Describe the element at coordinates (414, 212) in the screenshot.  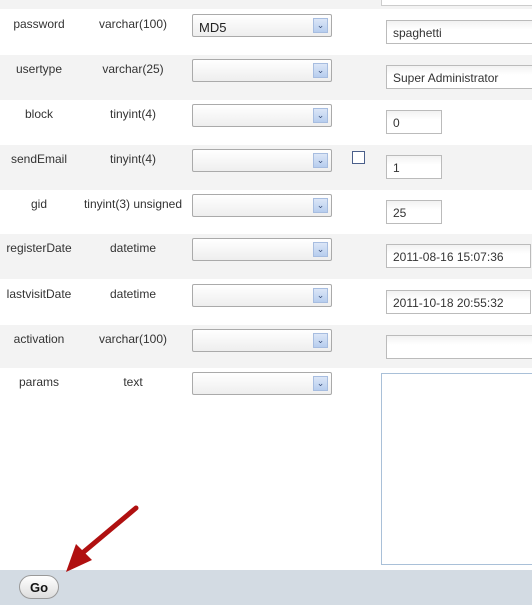
I see `value-input: 25` at that location.